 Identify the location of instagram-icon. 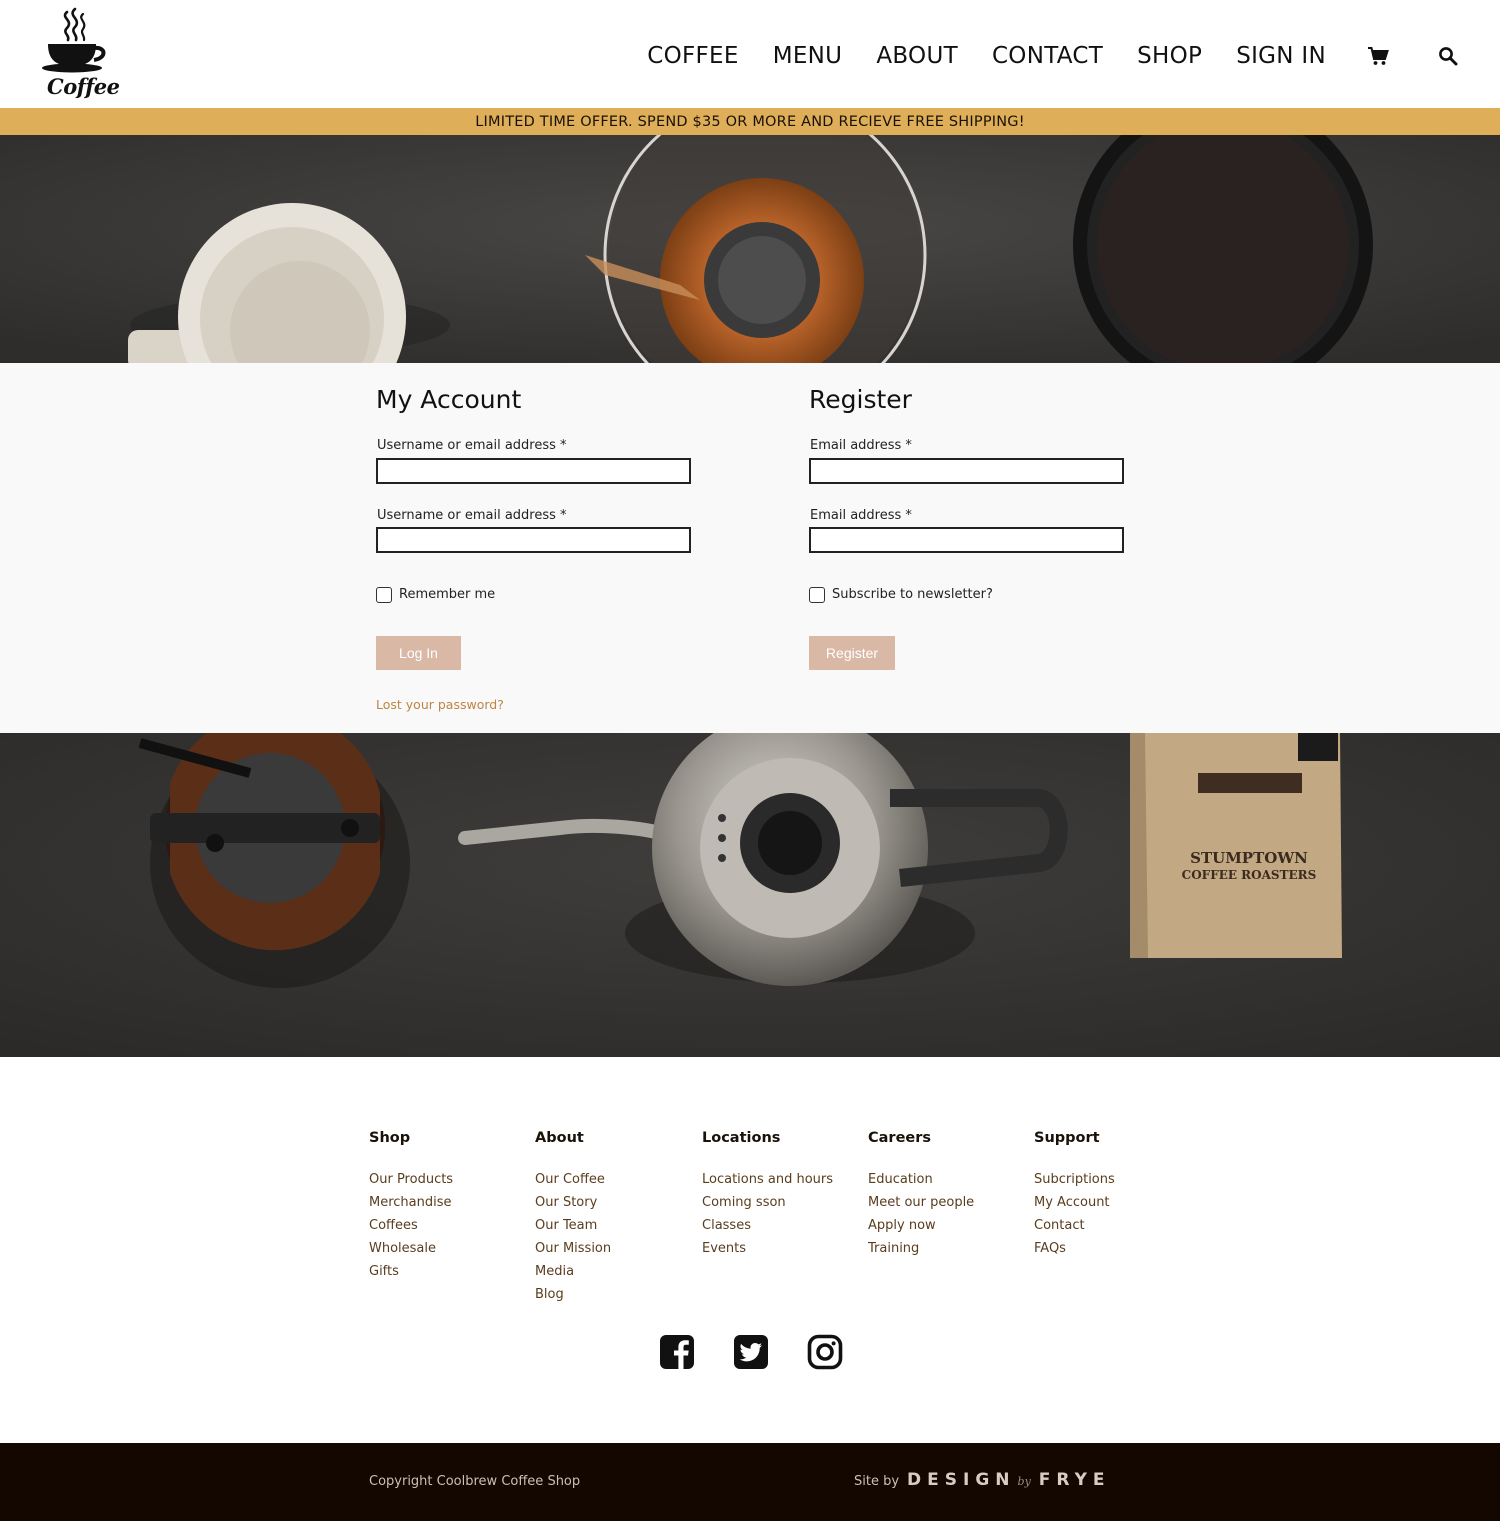
(825, 1352).